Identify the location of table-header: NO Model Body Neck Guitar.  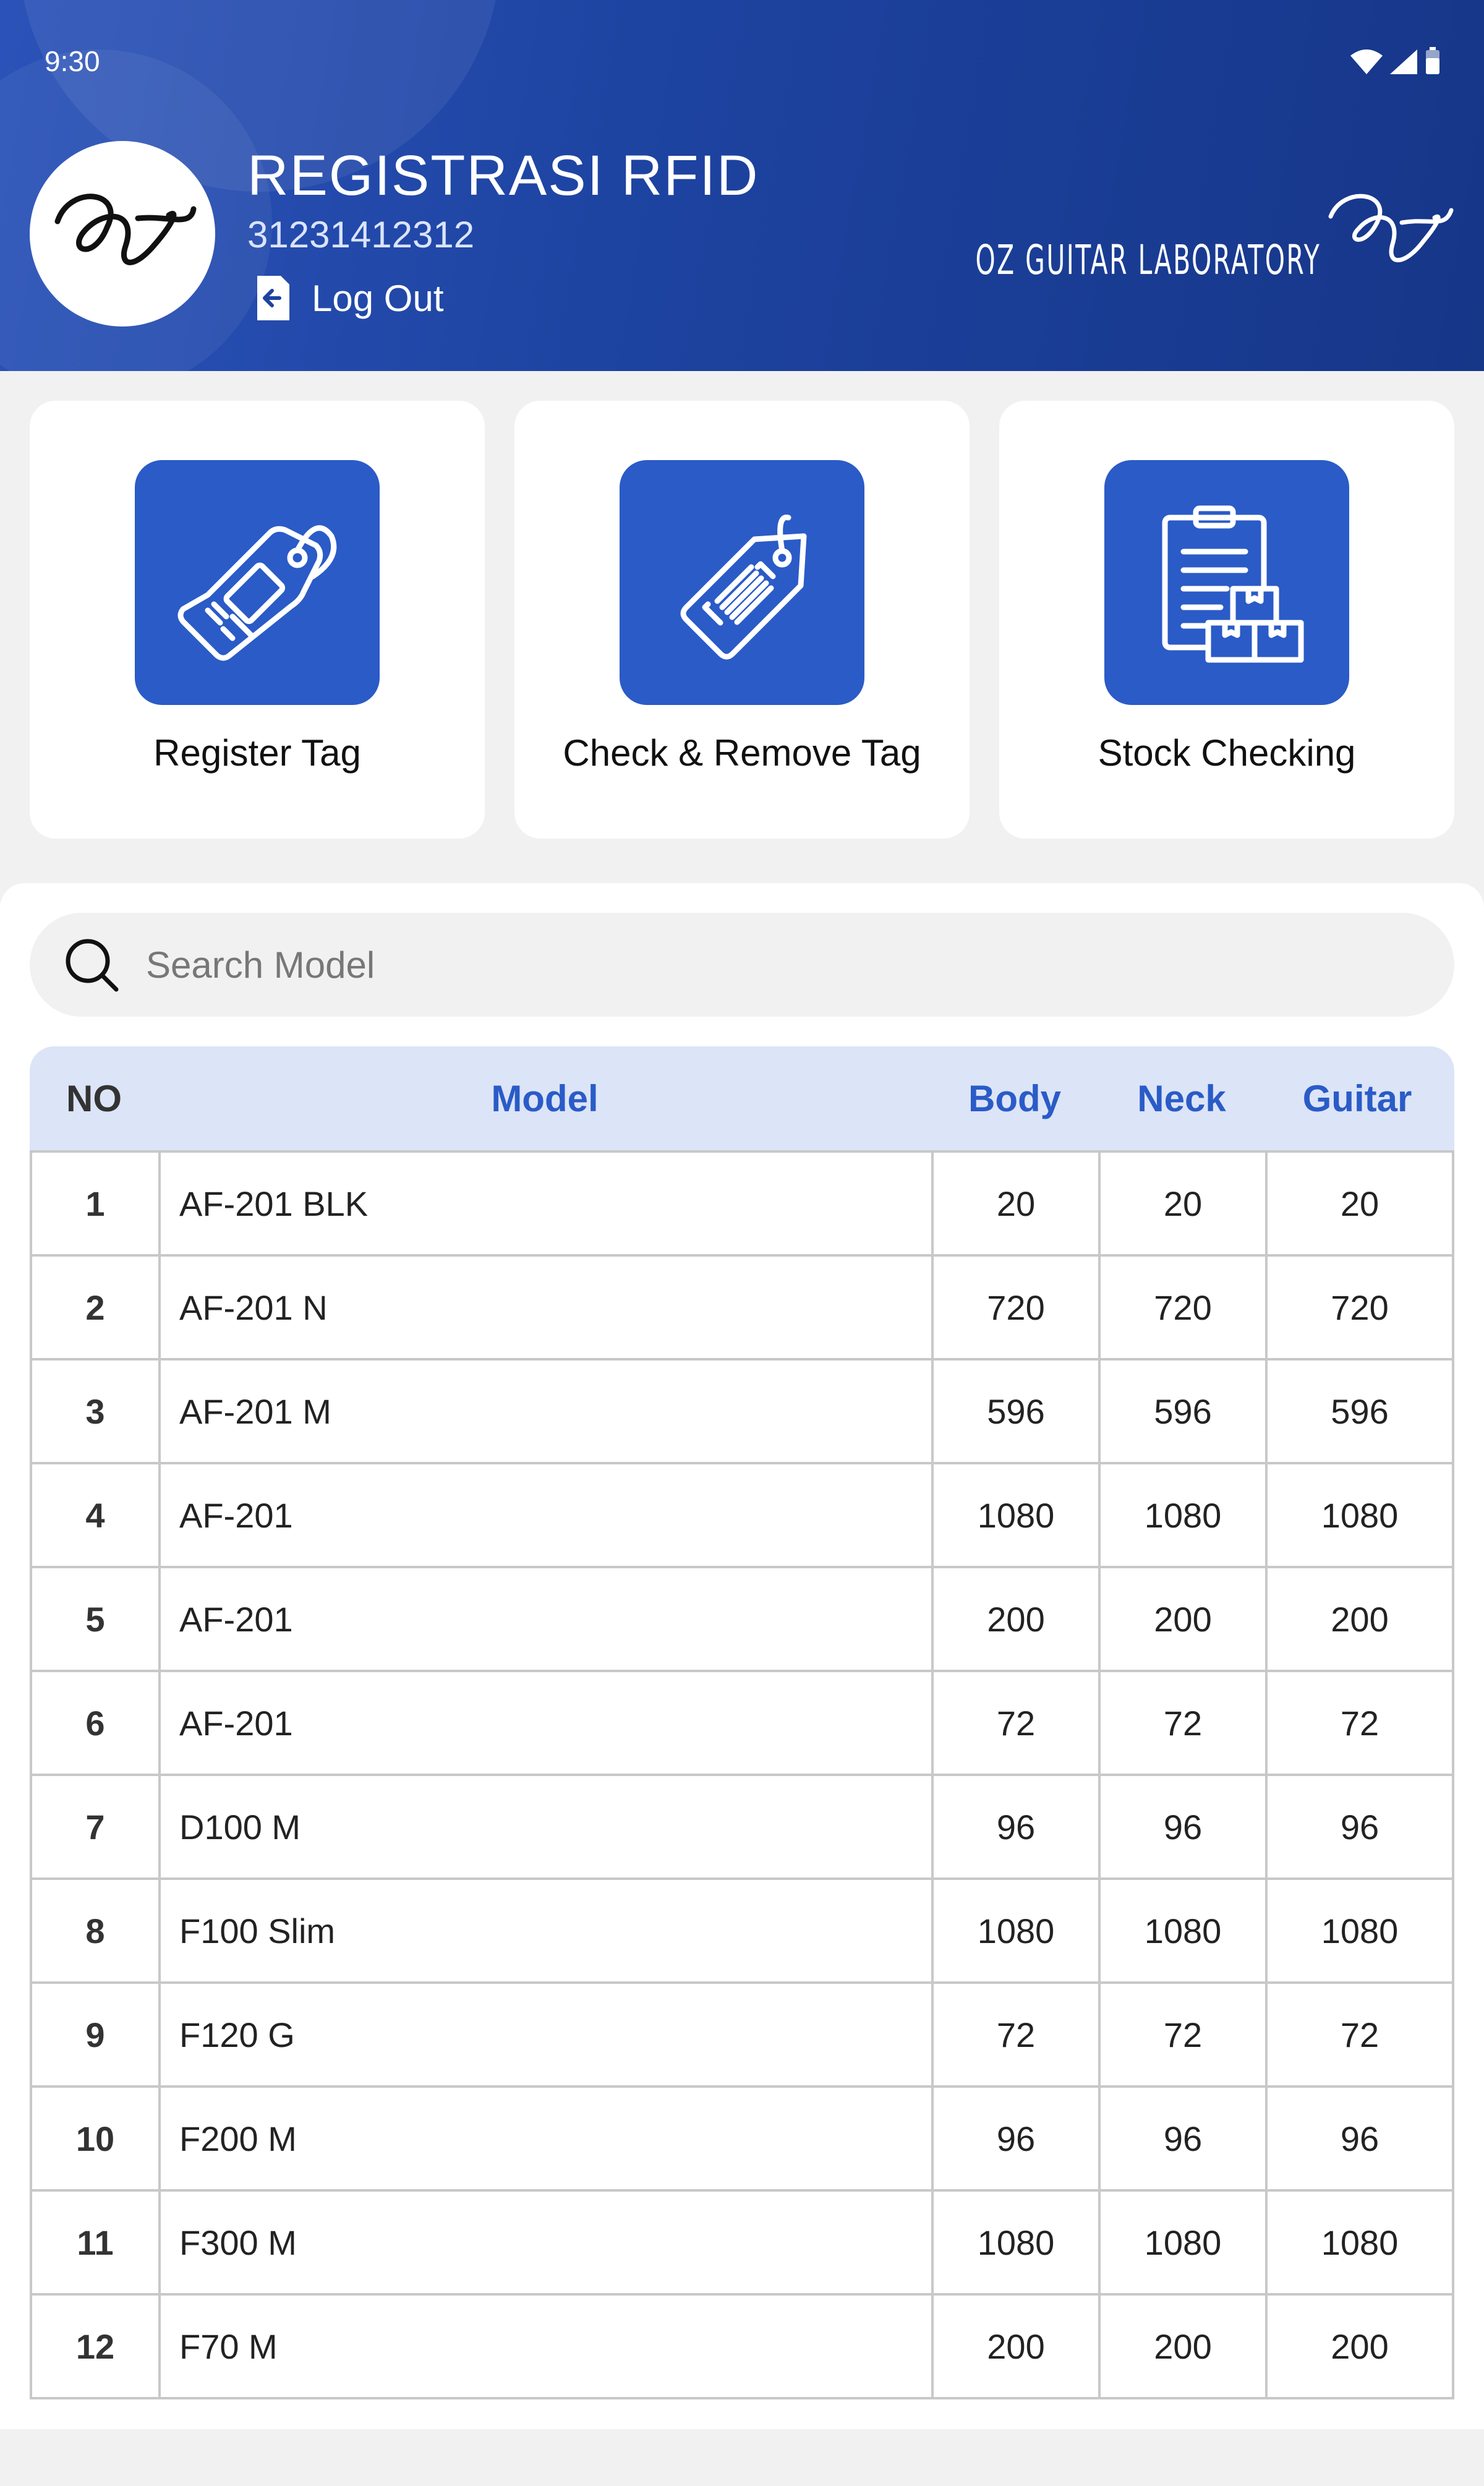
(742, 1099).